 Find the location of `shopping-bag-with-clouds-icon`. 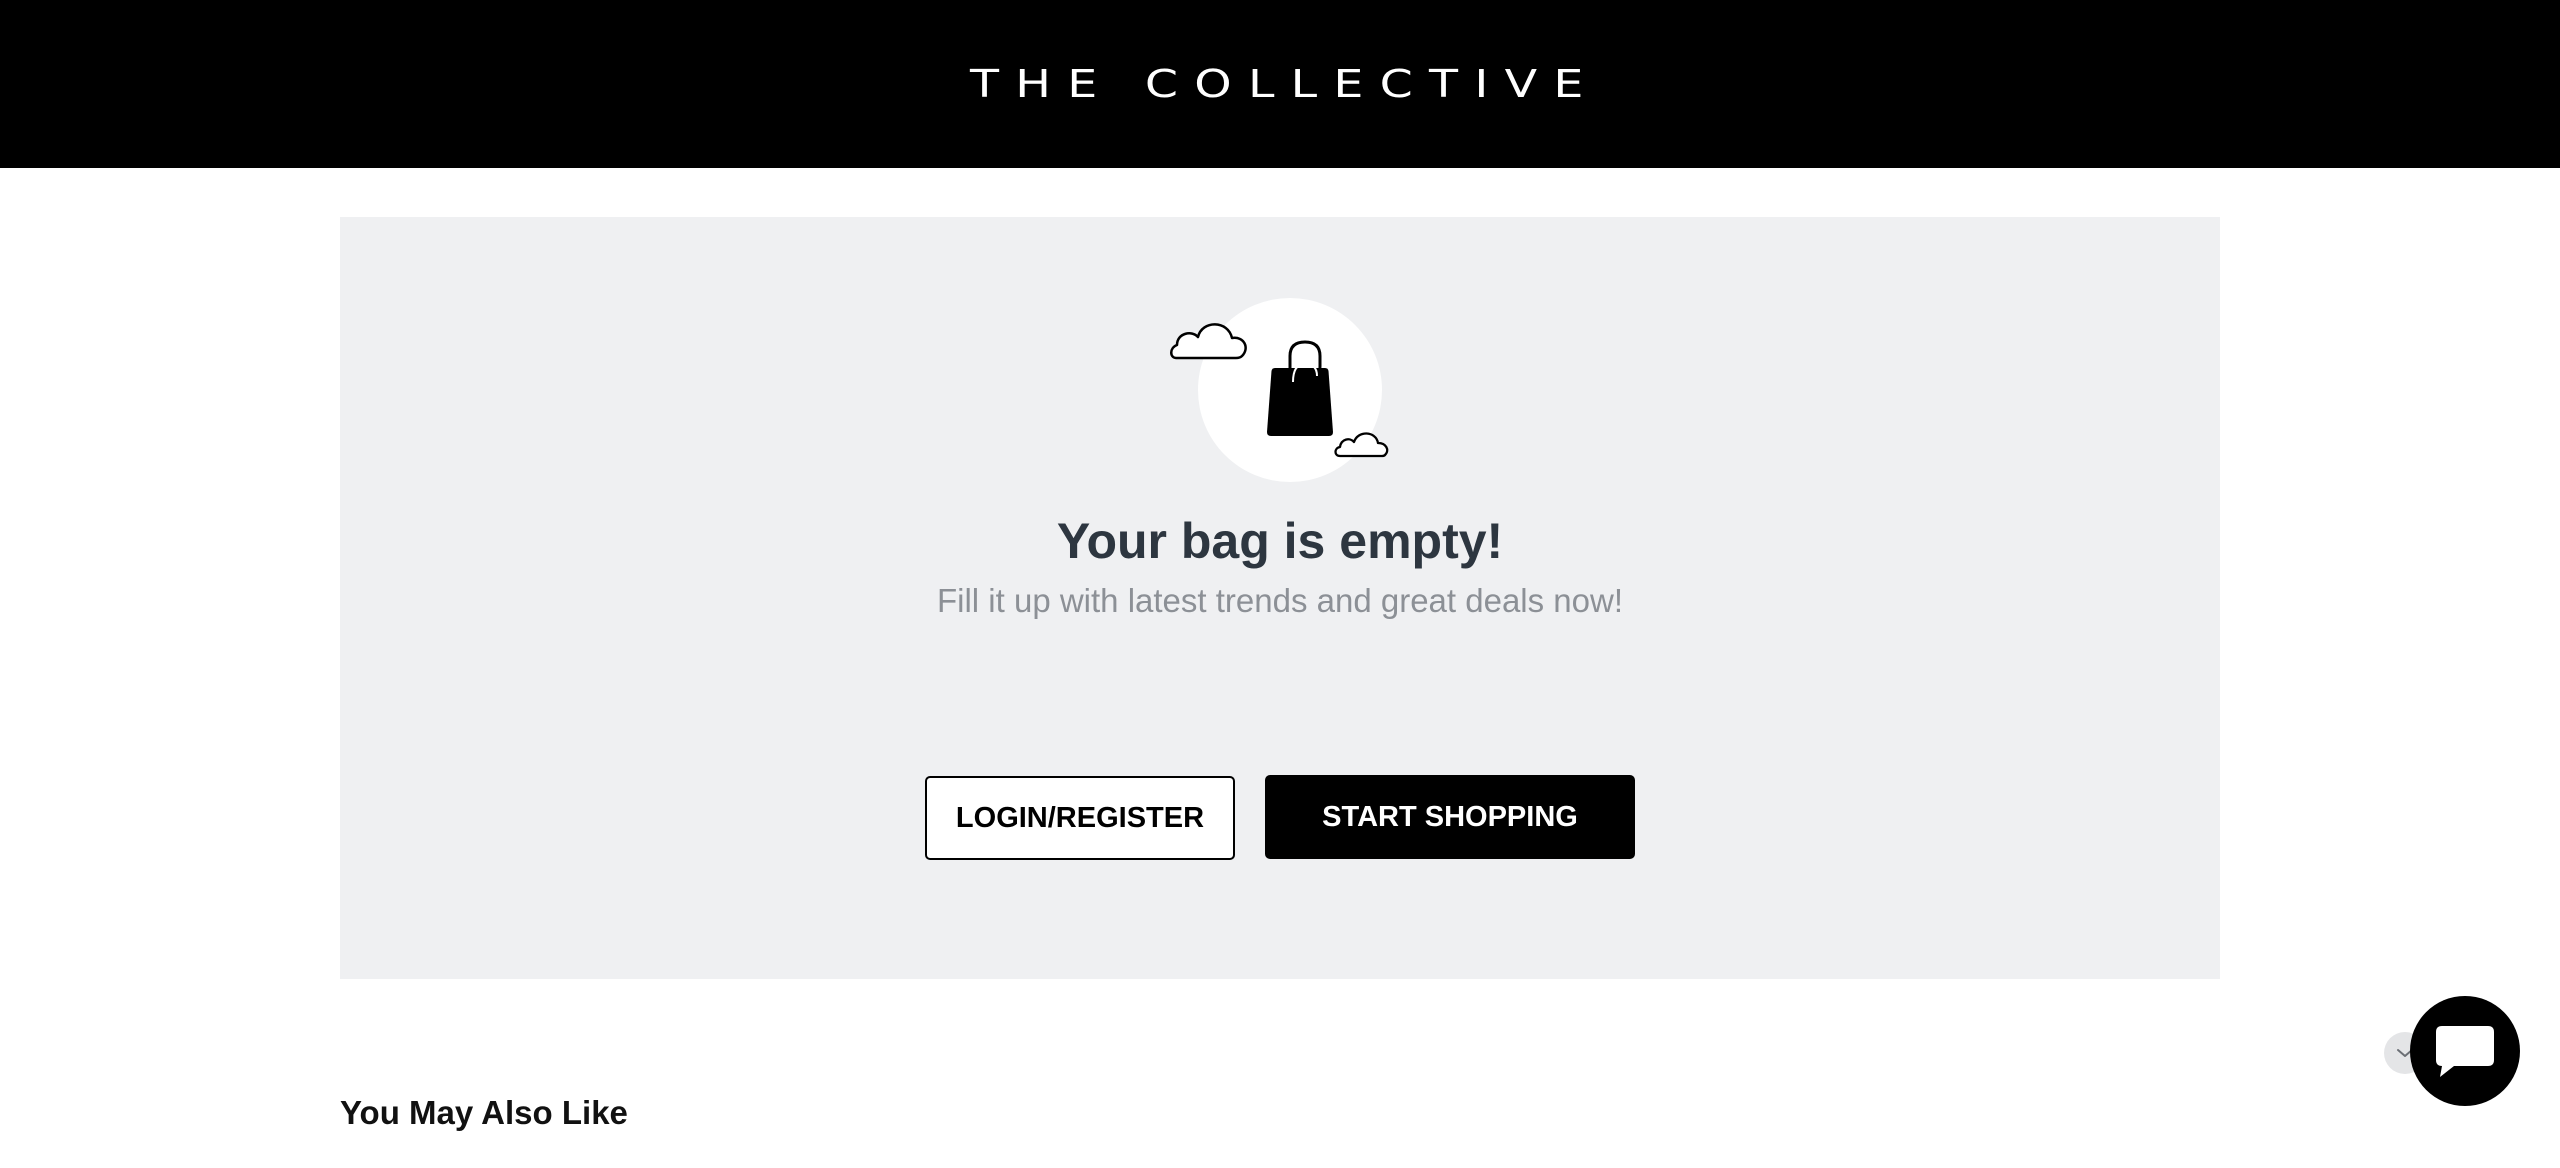

shopping-bag-with-clouds-icon is located at coordinates (1279, 390).